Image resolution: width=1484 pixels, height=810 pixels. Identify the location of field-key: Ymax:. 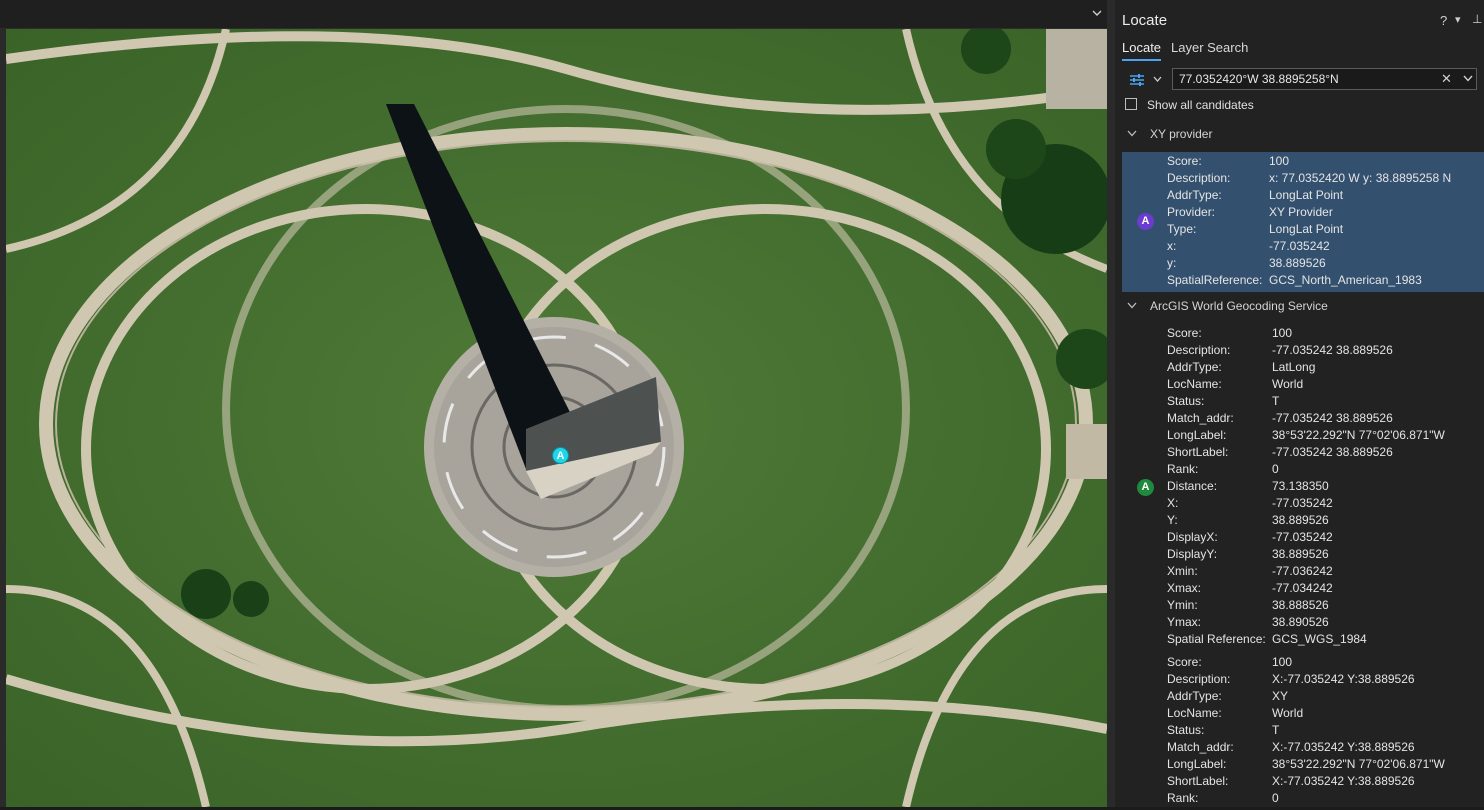
(1184, 622).